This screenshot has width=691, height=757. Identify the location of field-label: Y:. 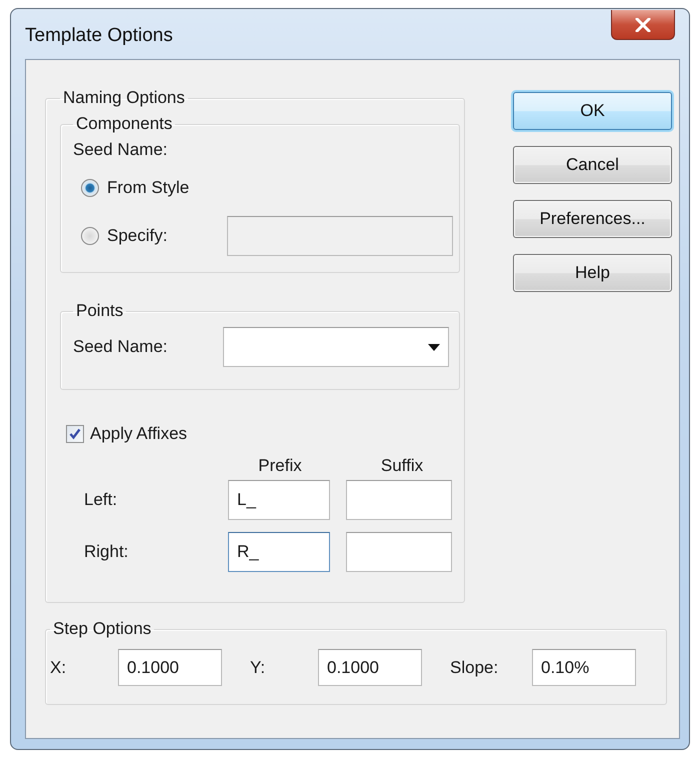
(258, 668).